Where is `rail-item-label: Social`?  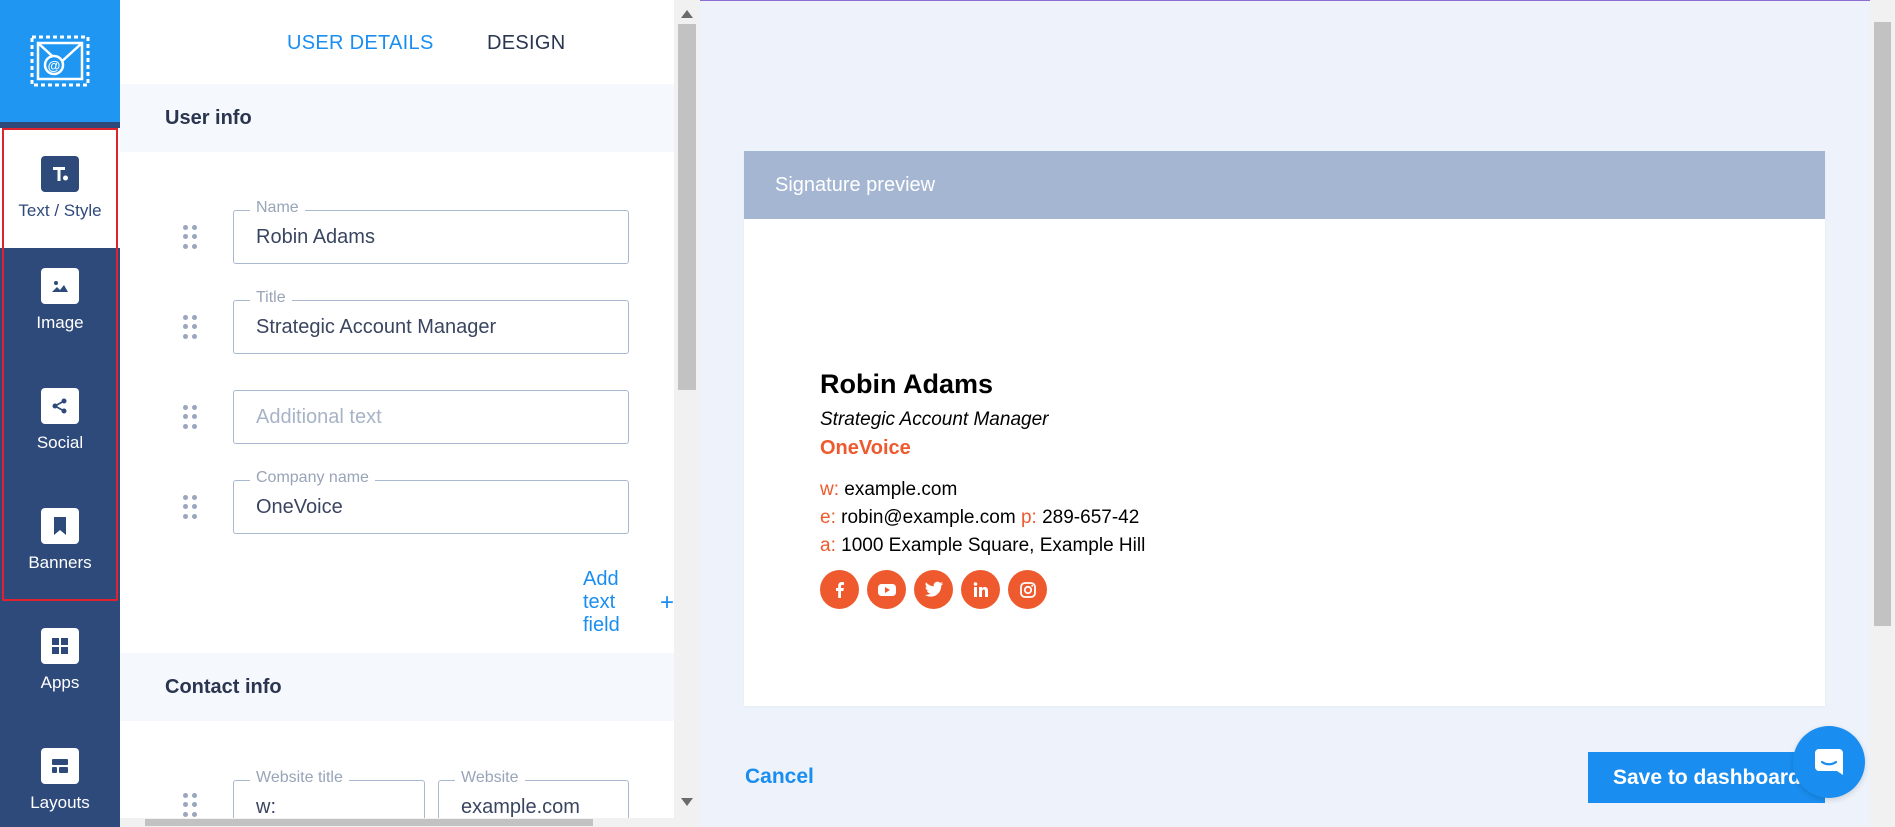 rail-item-label: Social is located at coordinates (60, 442).